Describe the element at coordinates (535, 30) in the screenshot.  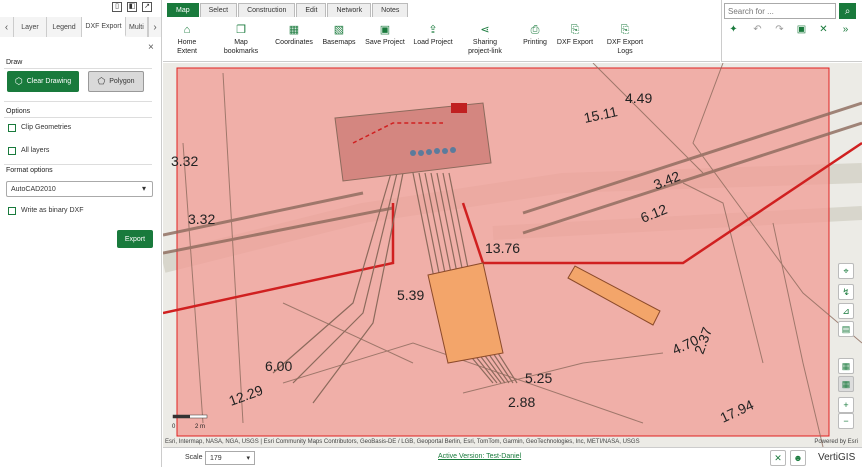
I see `printer-icon: ⎙` at that location.